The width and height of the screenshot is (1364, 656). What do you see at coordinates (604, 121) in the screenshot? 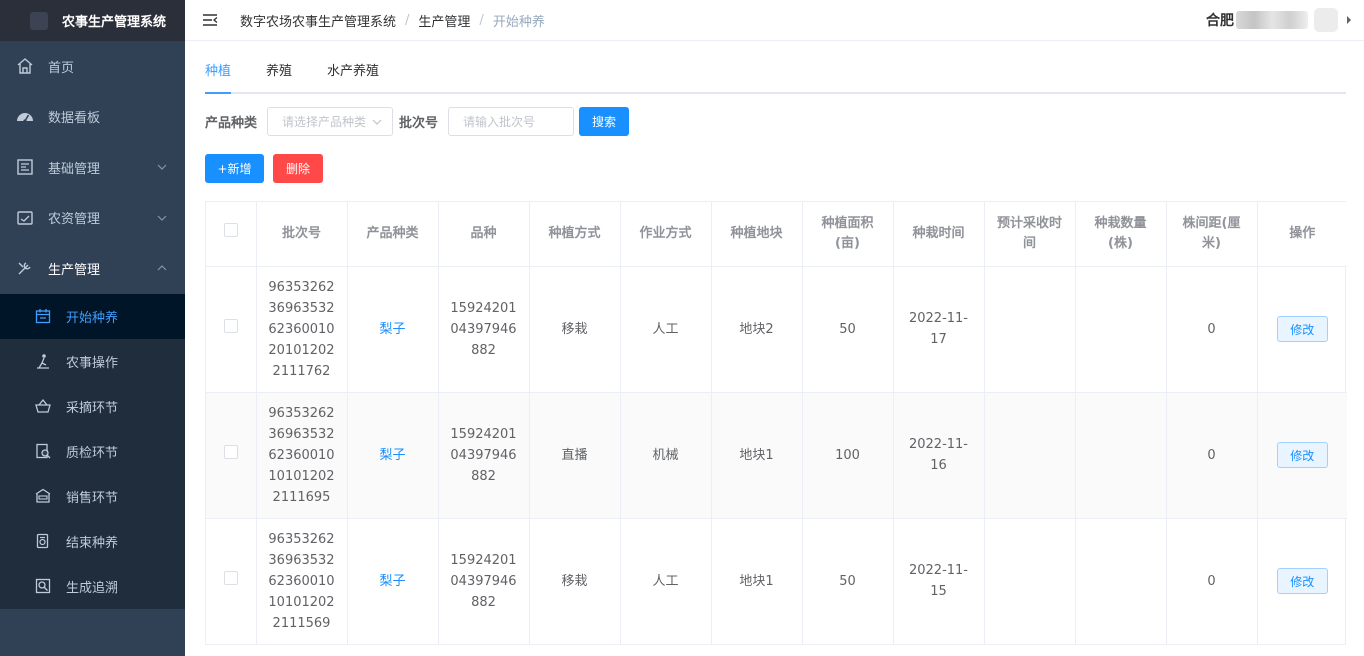
I see `search-button: 搜索` at bounding box center [604, 121].